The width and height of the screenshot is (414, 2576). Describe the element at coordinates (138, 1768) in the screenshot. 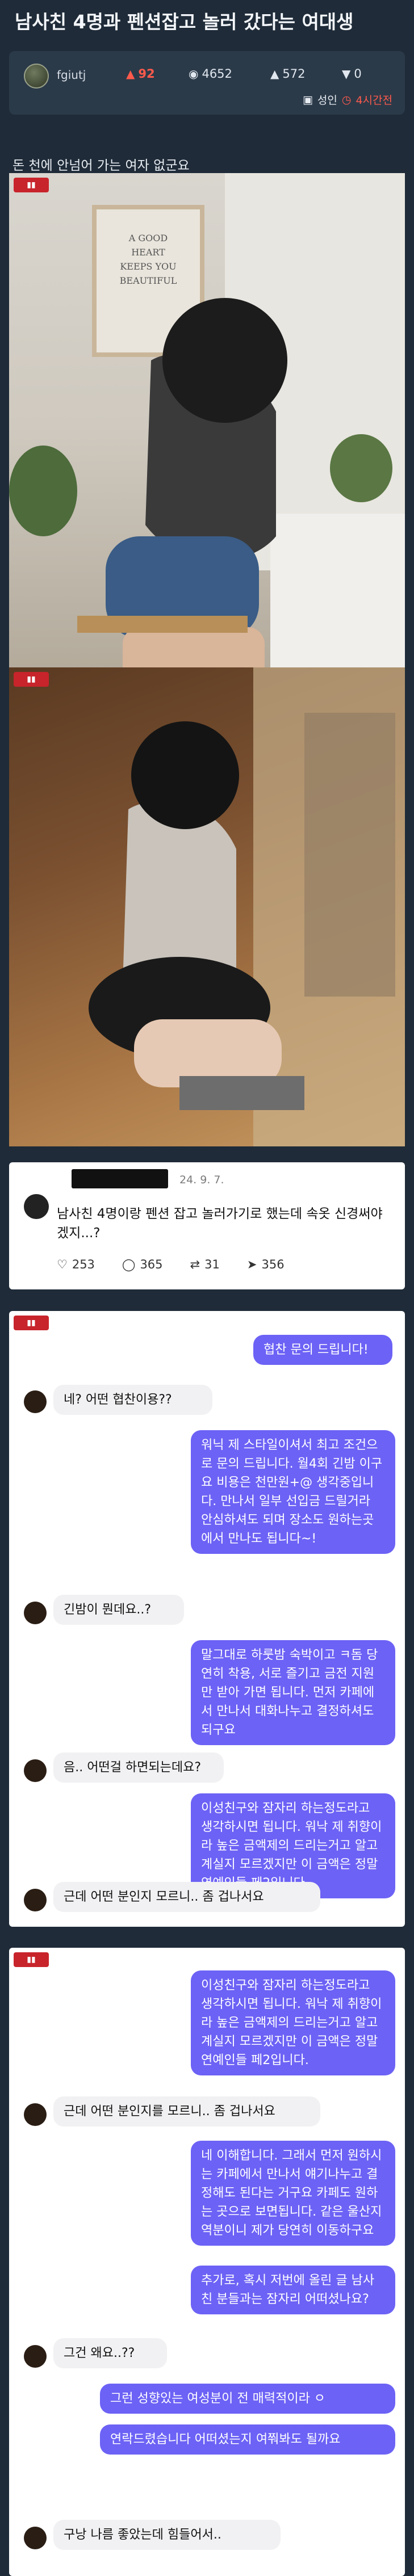

I see `chat-in-message: 음.. 어떤걸 하면되는데요?` at that location.